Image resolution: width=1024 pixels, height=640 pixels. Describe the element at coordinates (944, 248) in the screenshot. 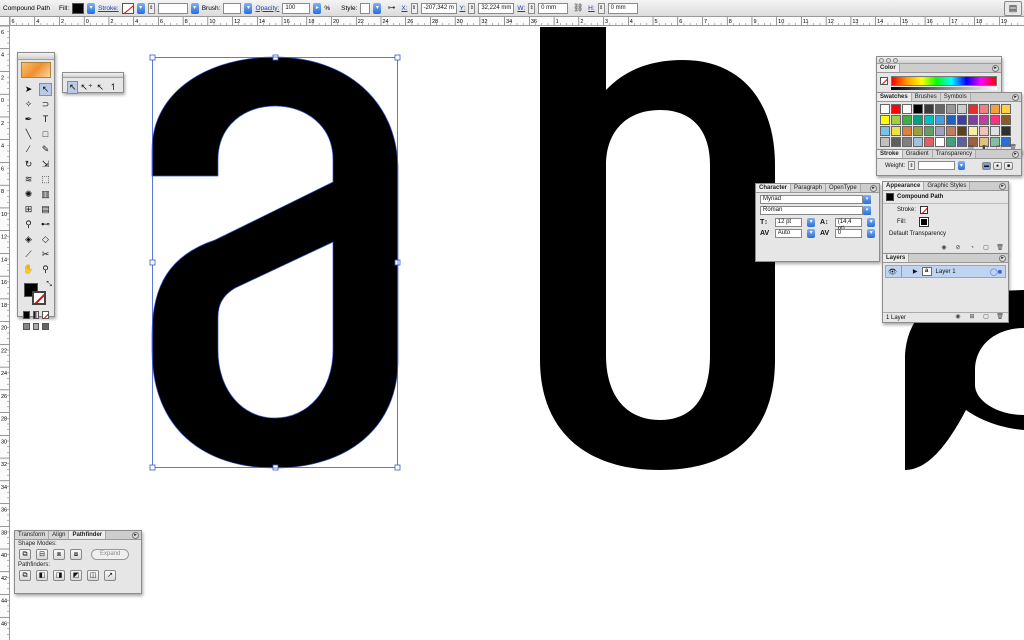

I see `new-art-maintains-appearance-icon: ◉` at that location.